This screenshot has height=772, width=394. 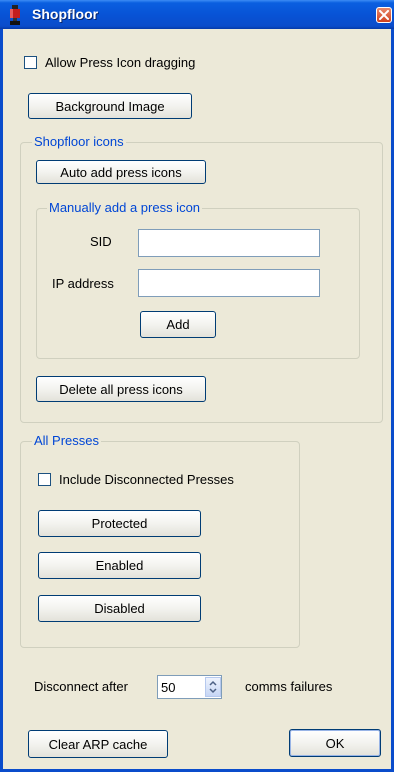 I want to click on close-icon, so click(x=384, y=15).